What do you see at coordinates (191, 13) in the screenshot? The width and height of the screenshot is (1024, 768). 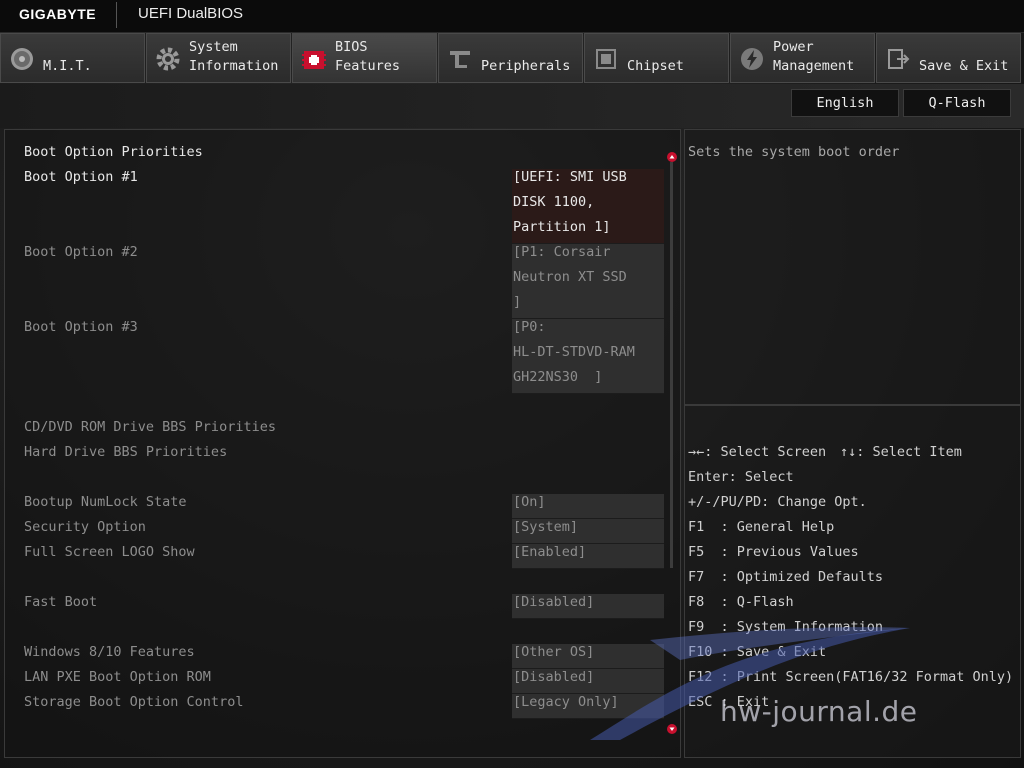 I see `product-title: UEFI DualBIOS` at bounding box center [191, 13].